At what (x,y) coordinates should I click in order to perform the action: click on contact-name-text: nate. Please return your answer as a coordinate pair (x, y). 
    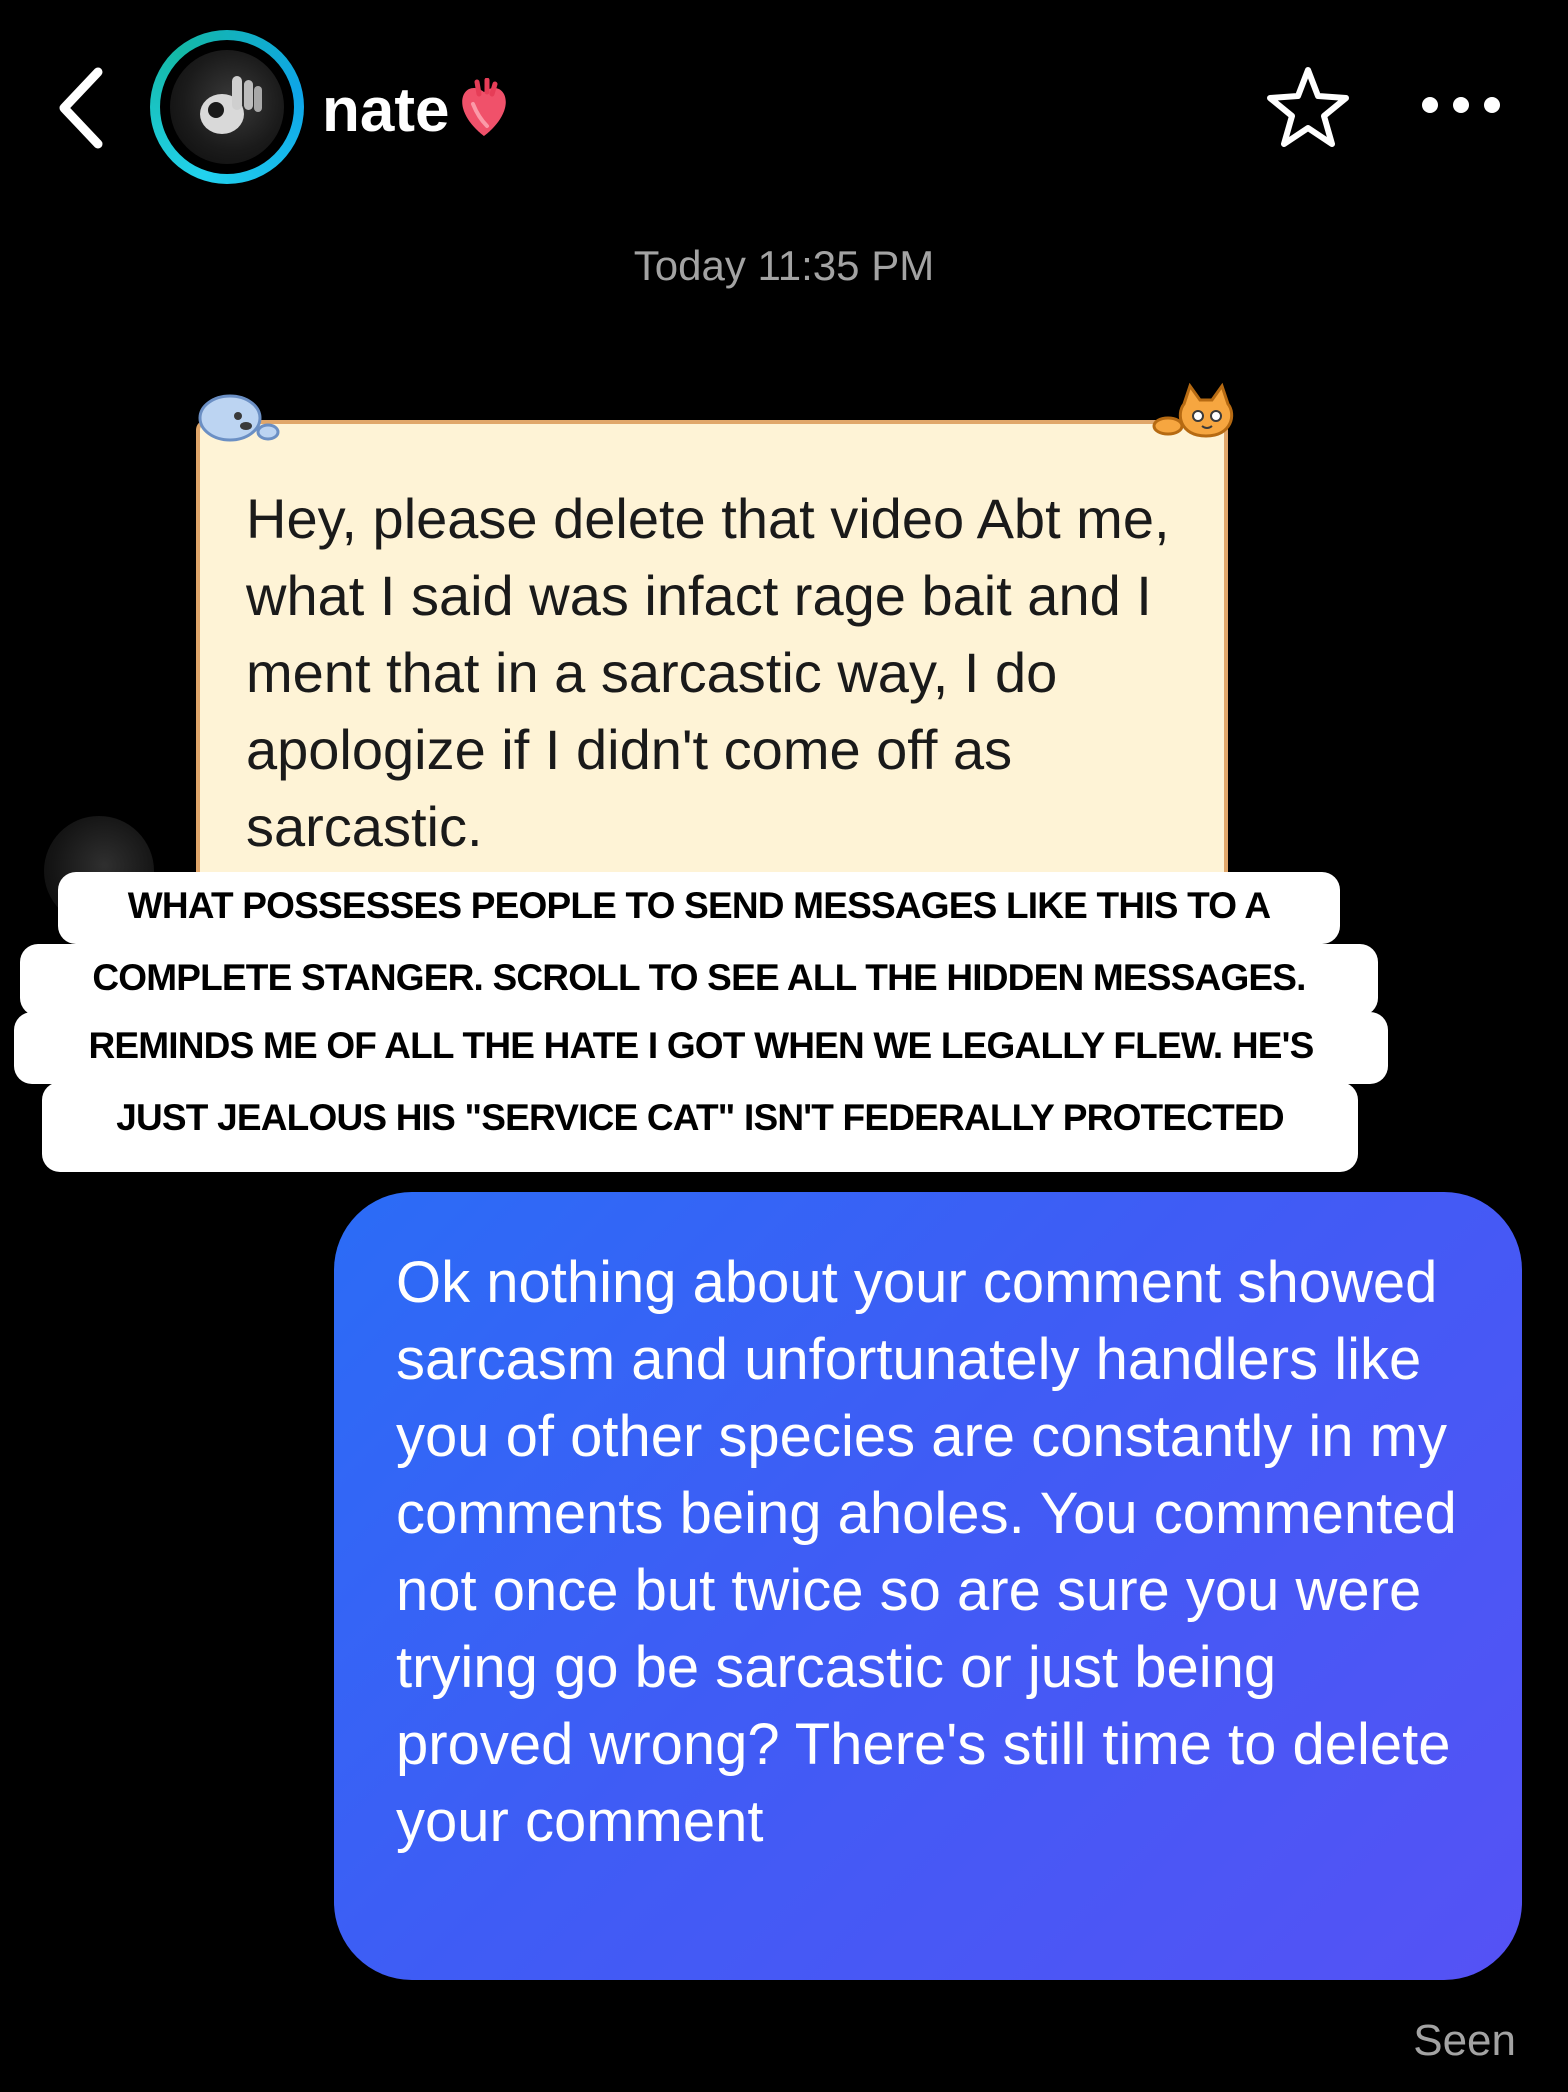
    Looking at the image, I should click on (386, 110).